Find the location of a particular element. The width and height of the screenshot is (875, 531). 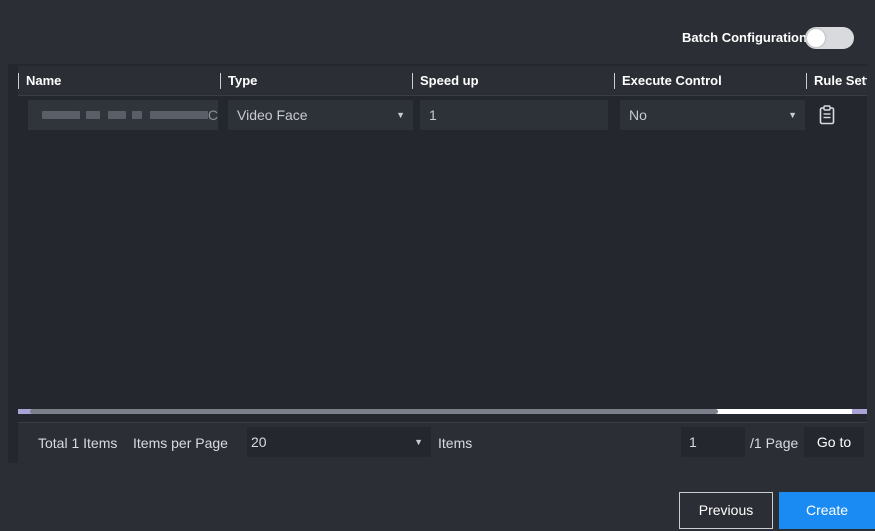

speed-up-value: 1 is located at coordinates (433, 115).